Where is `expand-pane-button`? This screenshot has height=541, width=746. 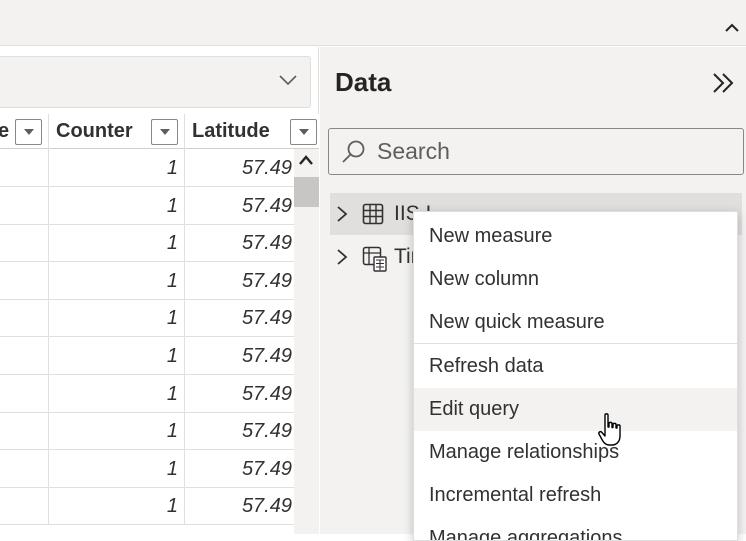
expand-pane-button is located at coordinates (724, 83).